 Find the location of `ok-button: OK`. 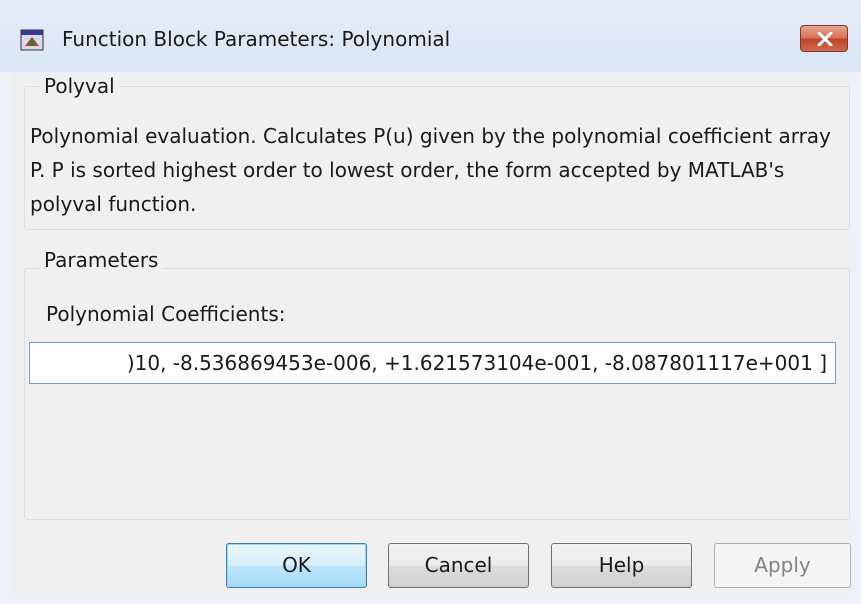

ok-button: OK is located at coordinates (296, 565).